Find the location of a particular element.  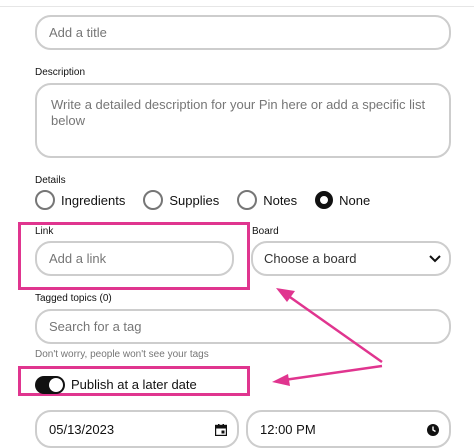

top-divider is located at coordinates (237, 6).